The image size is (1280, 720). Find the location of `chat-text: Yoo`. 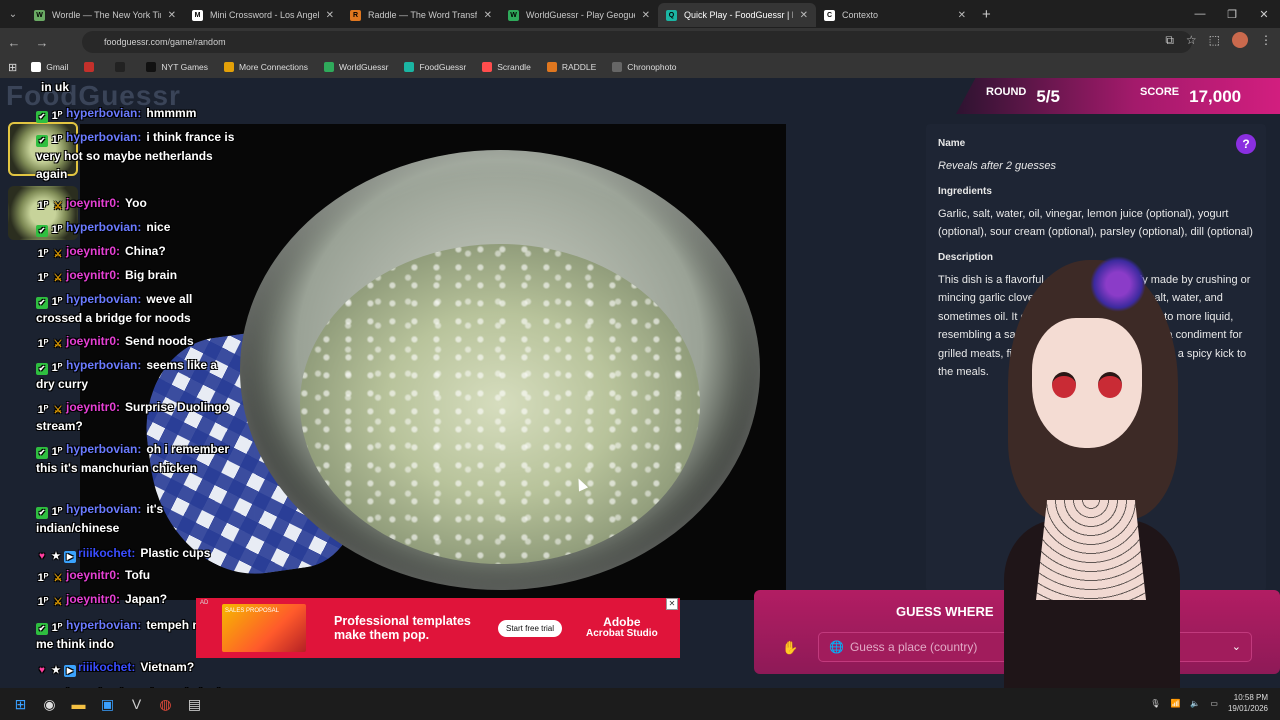

chat-text: Yoo is located at coordinates (136, 203).